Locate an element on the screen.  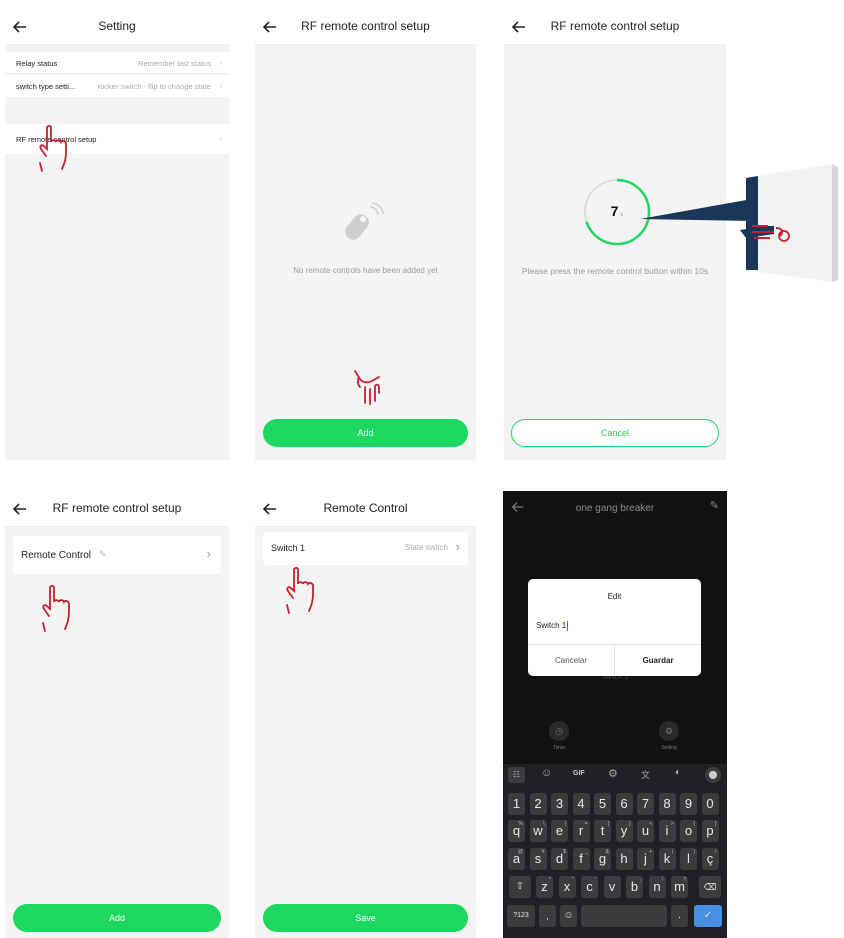
microphone-icon: ⬤ is located at coordinates (713, 775).